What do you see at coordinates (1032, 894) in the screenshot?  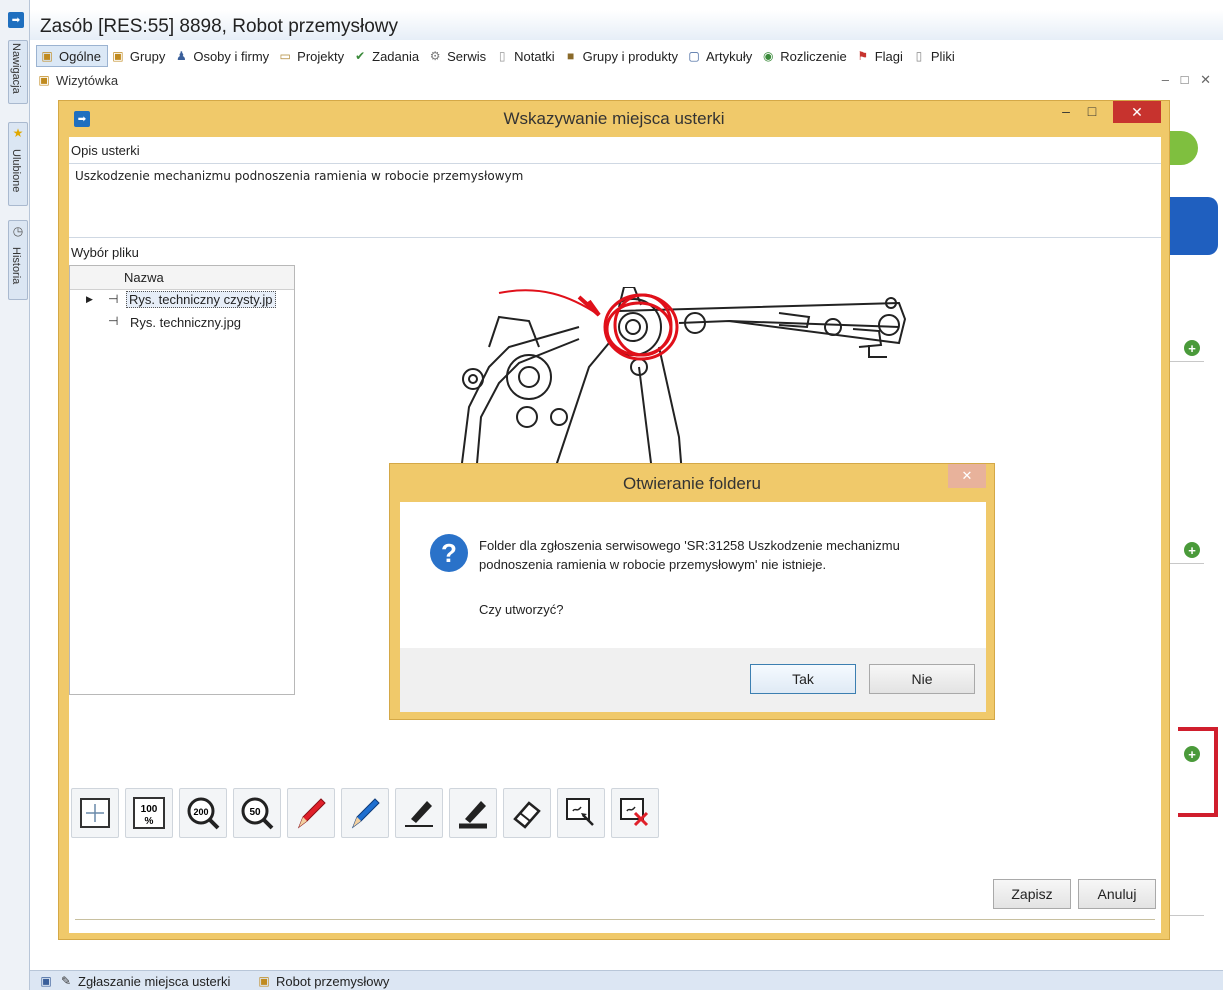 I see `save-button: Zapisz` at bounding box center [1032, 894].